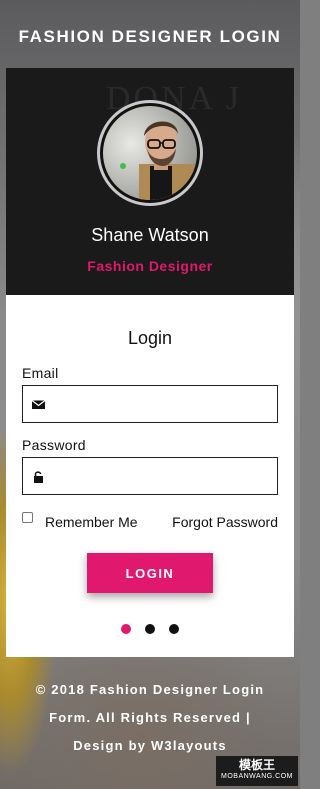  What do you see at coordinates (150, 36) in the screenshot?
I see `page-title: FASHION DESIGNER LOGIN` at bounding box center [150, 36].